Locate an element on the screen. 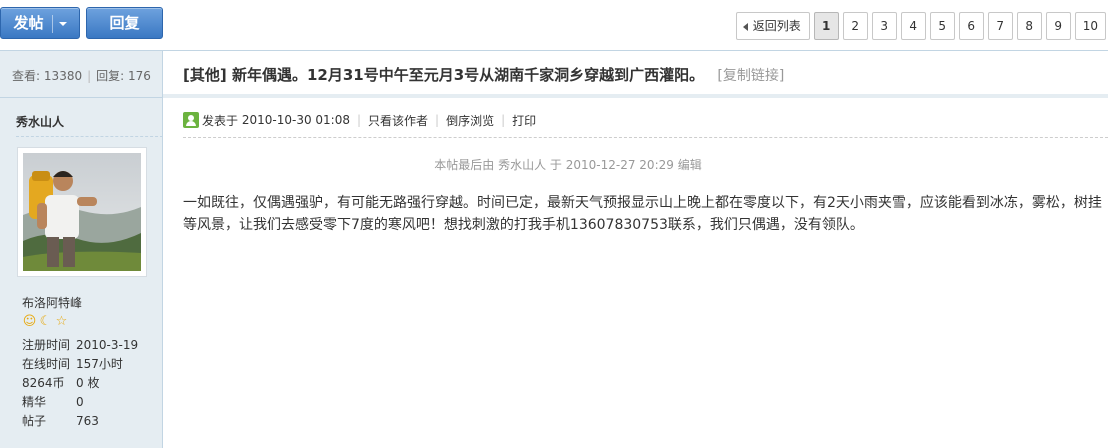 This screenshot has height=448, width=1108. author-name: 秀水山人 is located at coordinates (40, 121).